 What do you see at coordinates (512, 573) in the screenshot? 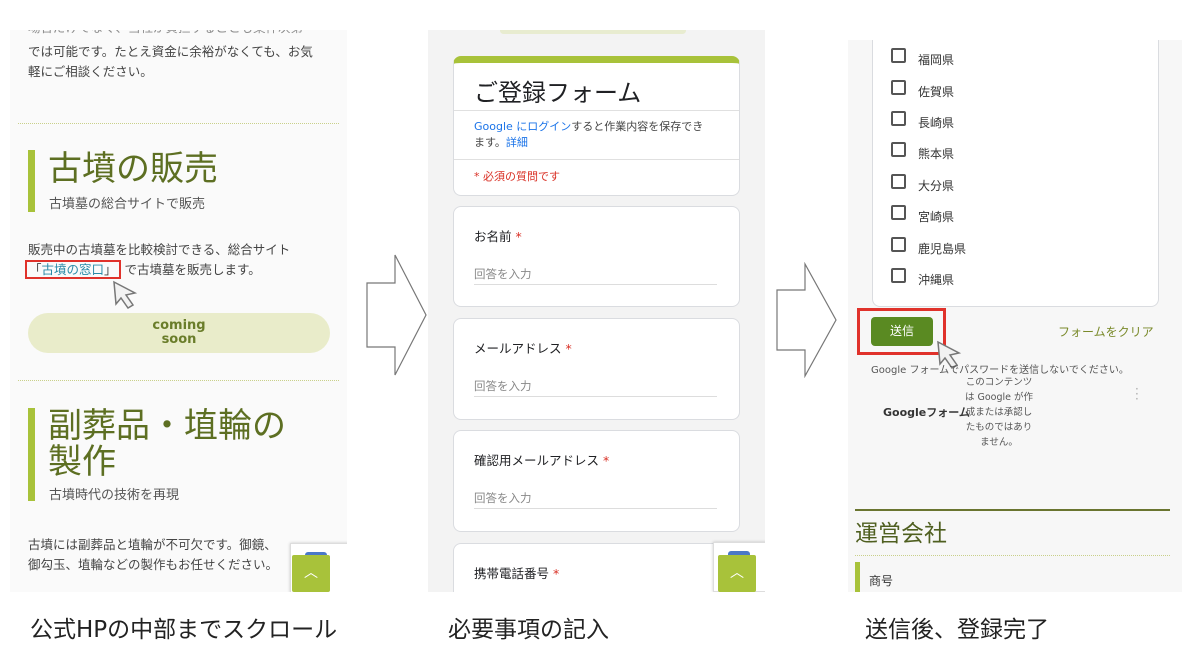
I see `label-text: 携帯電話番号` at bounding box center [512, 573].